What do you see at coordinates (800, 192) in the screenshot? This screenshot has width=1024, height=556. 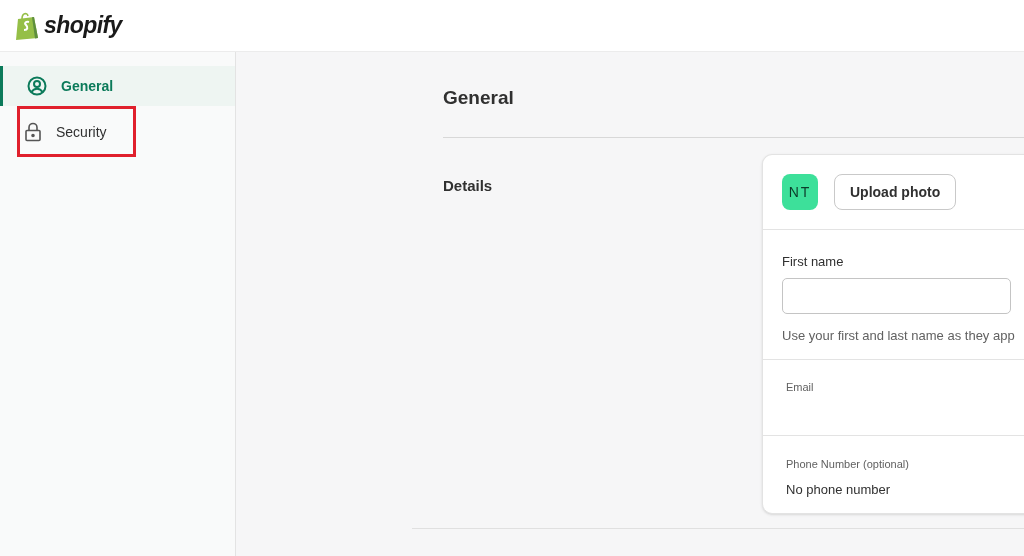 I see `avatar: NT` at bounding box center [800, 192].